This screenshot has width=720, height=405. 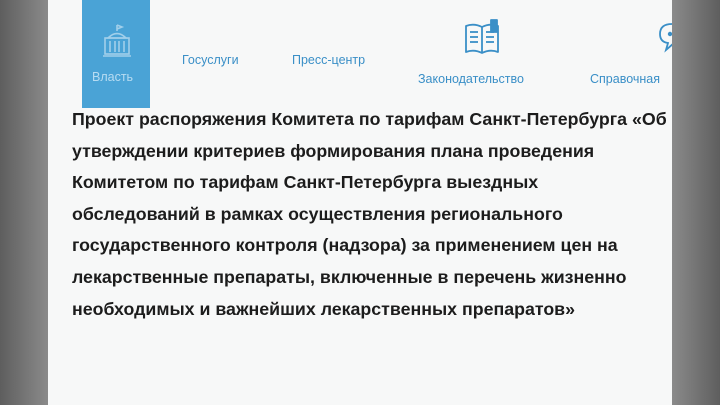 I want to click on nav-label-gosuslugi: Госуслуги, so click(x=210, y=60).